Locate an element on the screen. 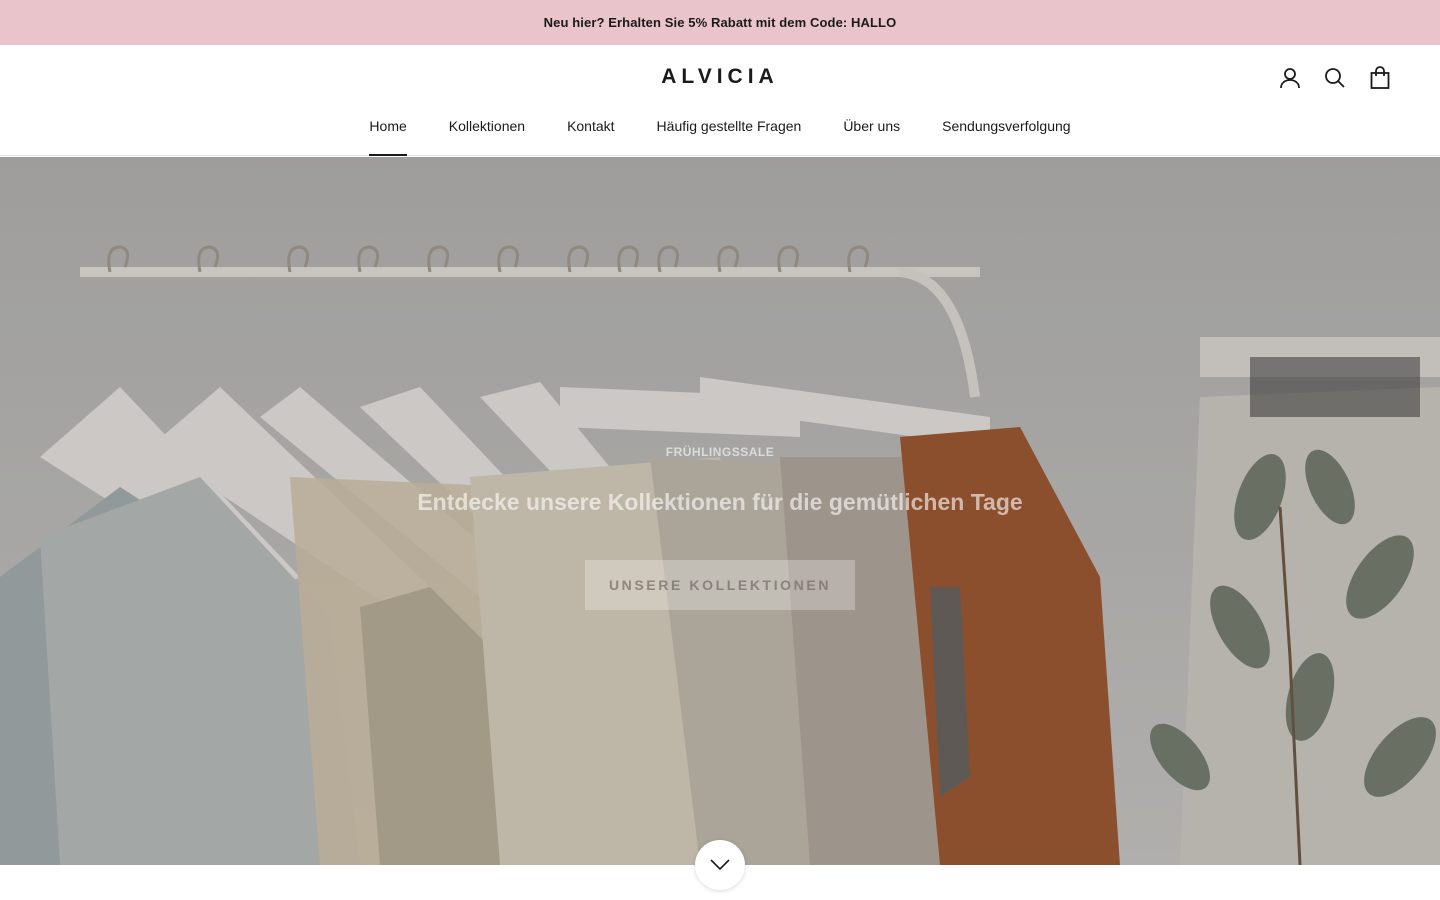 The height and width of the screenshot is (900, 1440). nav-item-kollektionen: Kollektionen is located at coordinates (487, 137).